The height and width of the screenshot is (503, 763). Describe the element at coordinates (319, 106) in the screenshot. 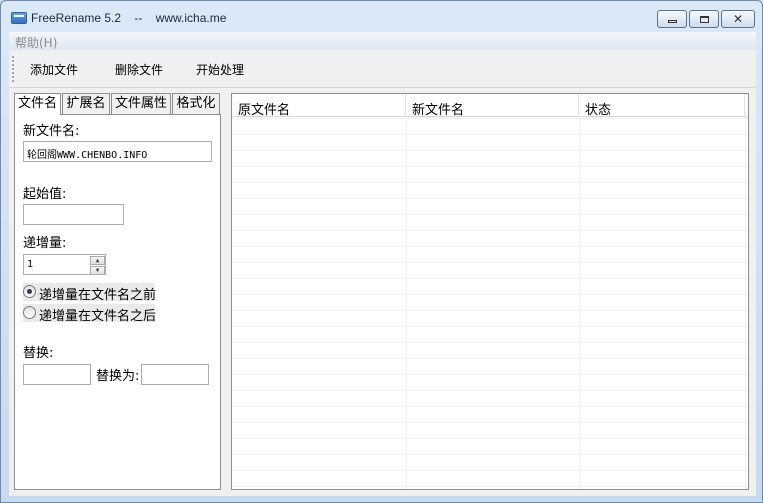

I see `column-original-name: 原文件名` at that location.